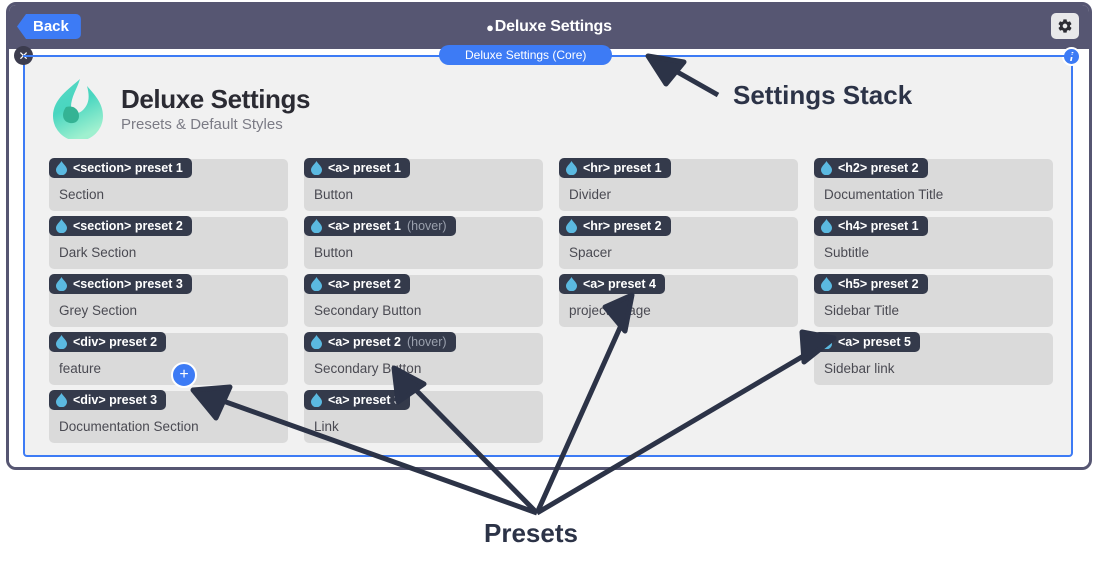 The height and width of the screenshot is (582, 1100). I want to click on settings-gear-button, so click(1065, 26).